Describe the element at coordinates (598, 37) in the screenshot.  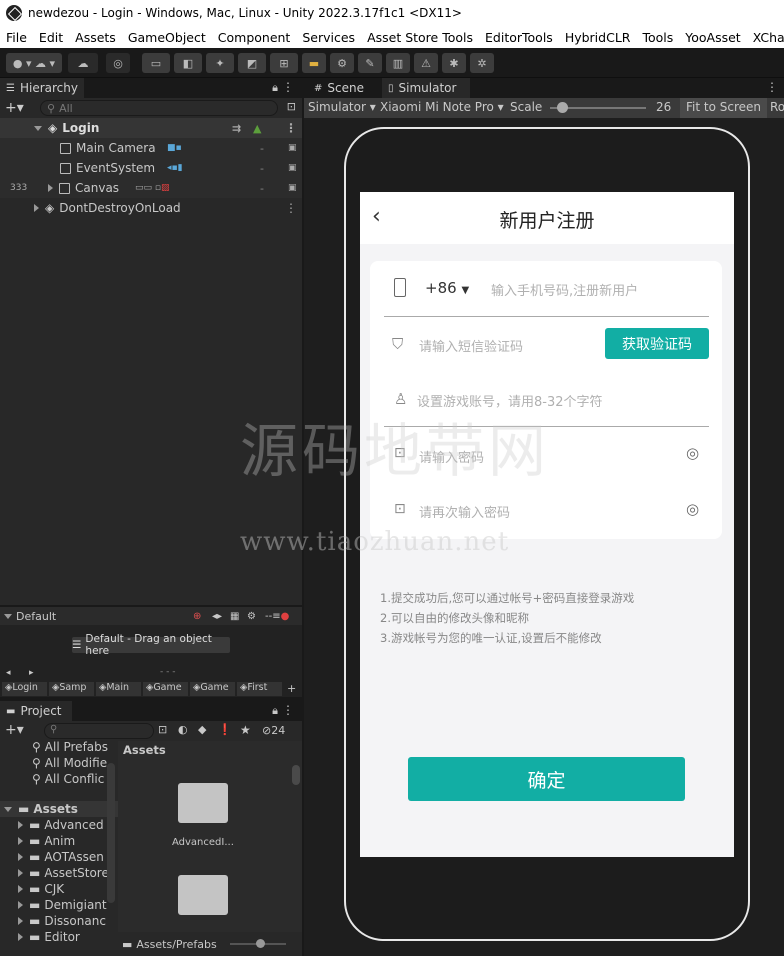
I see `menu-hybridclr: HybridCLR` at that location.